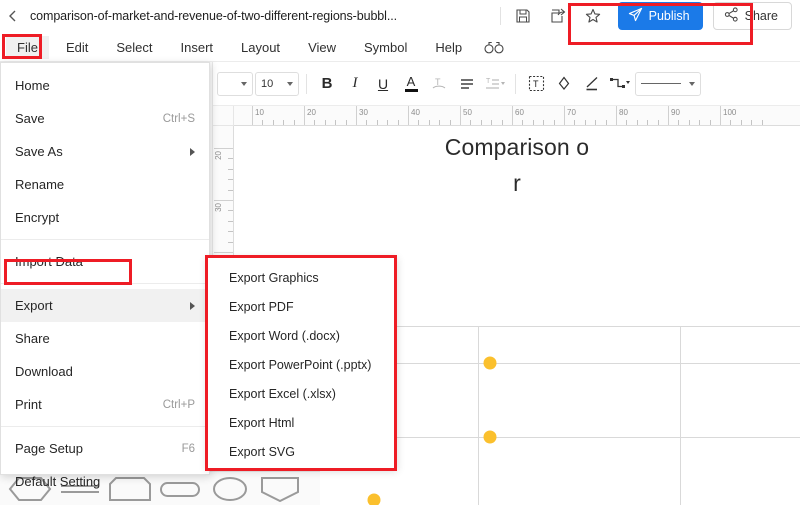 This screenshot has height=505, width=800. What do you see at coordinates (593, 16) in the screenshot?
I see `star-icon` at bounding box center [593, 16].